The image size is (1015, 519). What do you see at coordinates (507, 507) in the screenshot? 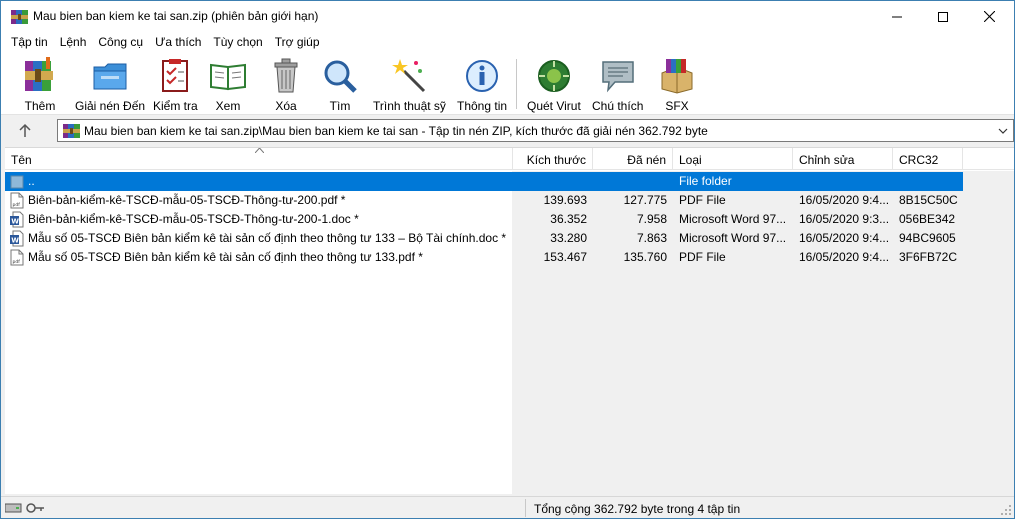
I see `status-bar: Tổng cộng 362.792 byte trong 4 tập tin` at bounding box center [507, 507].